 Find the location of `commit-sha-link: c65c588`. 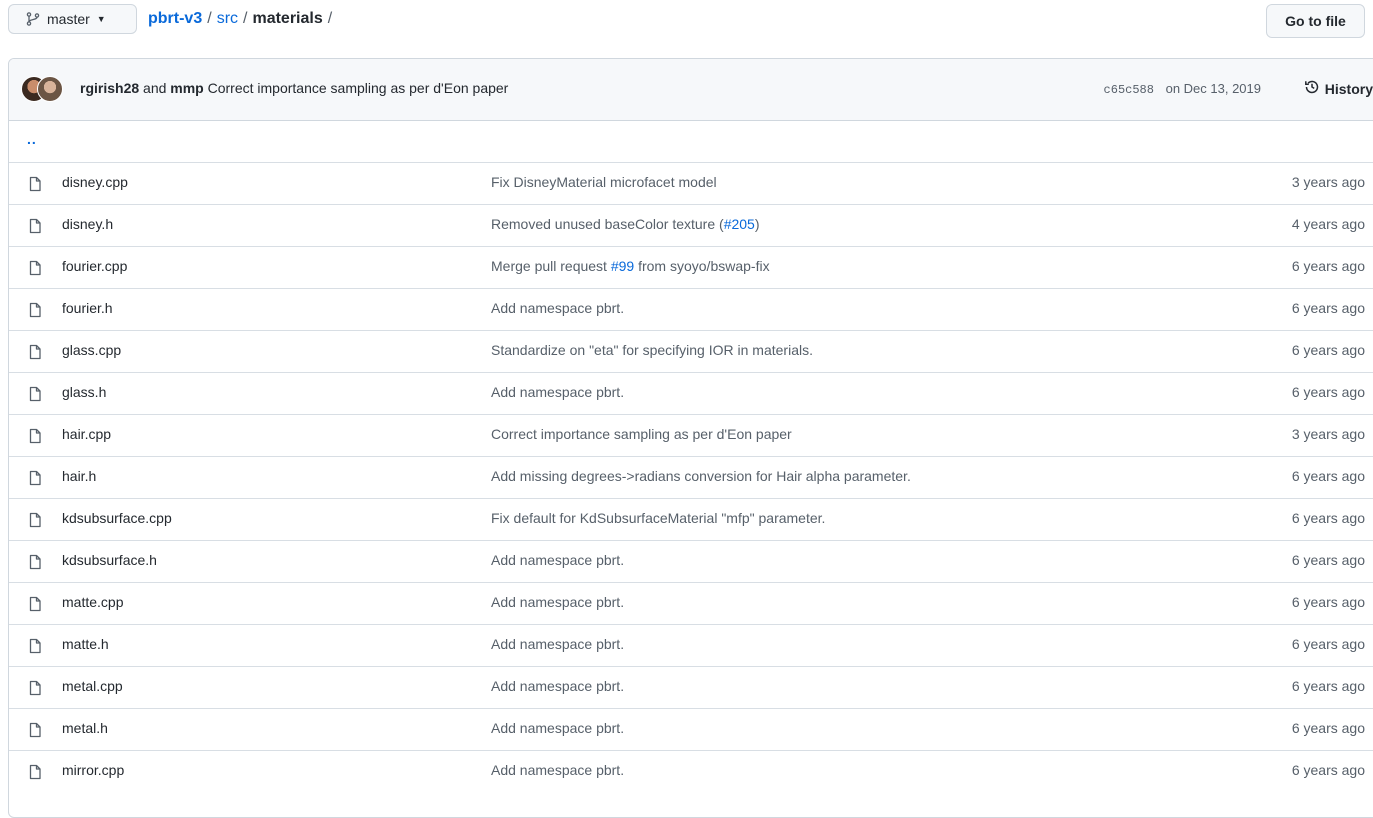

commit-sha-link: c65c588 is located at coordinates (1129, 90).